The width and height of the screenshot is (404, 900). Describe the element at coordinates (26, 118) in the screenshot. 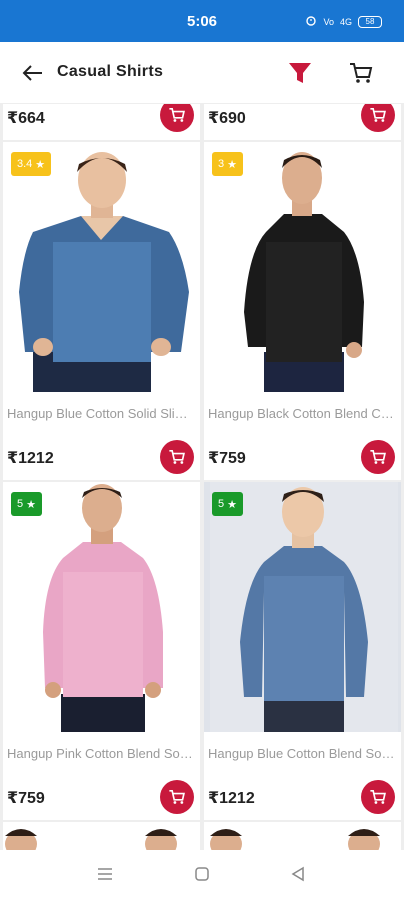

I see `product-price: ₹664` at that location.